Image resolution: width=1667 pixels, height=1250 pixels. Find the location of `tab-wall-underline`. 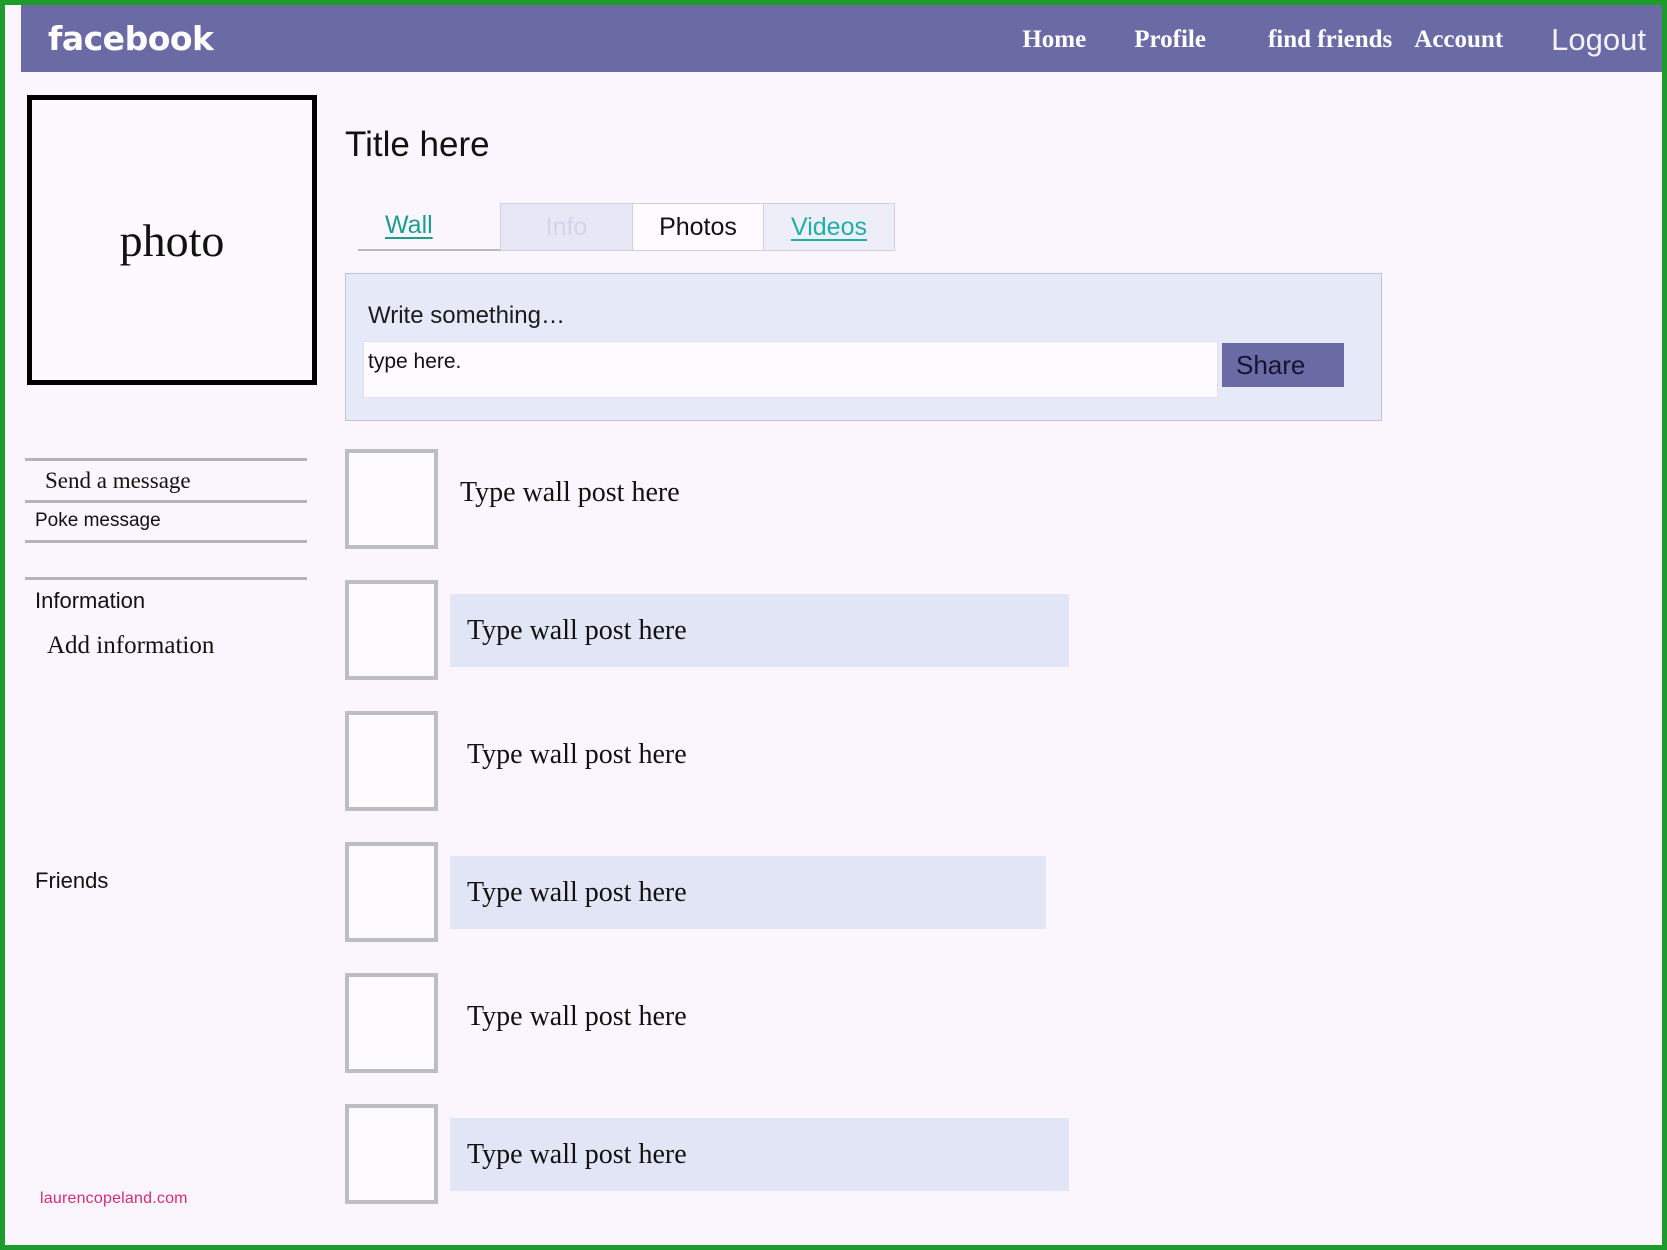

tab-wall-underline is located at coordinates (434, 250).